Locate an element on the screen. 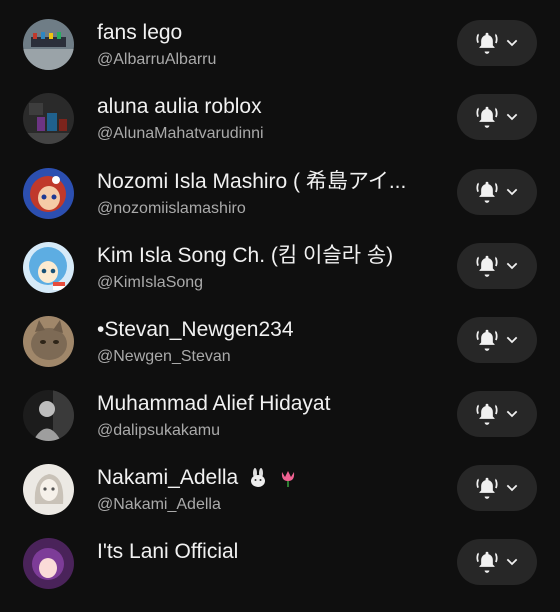  channel-handle: @AlunaMahatvarudinni is located at coordinates (180, 133).